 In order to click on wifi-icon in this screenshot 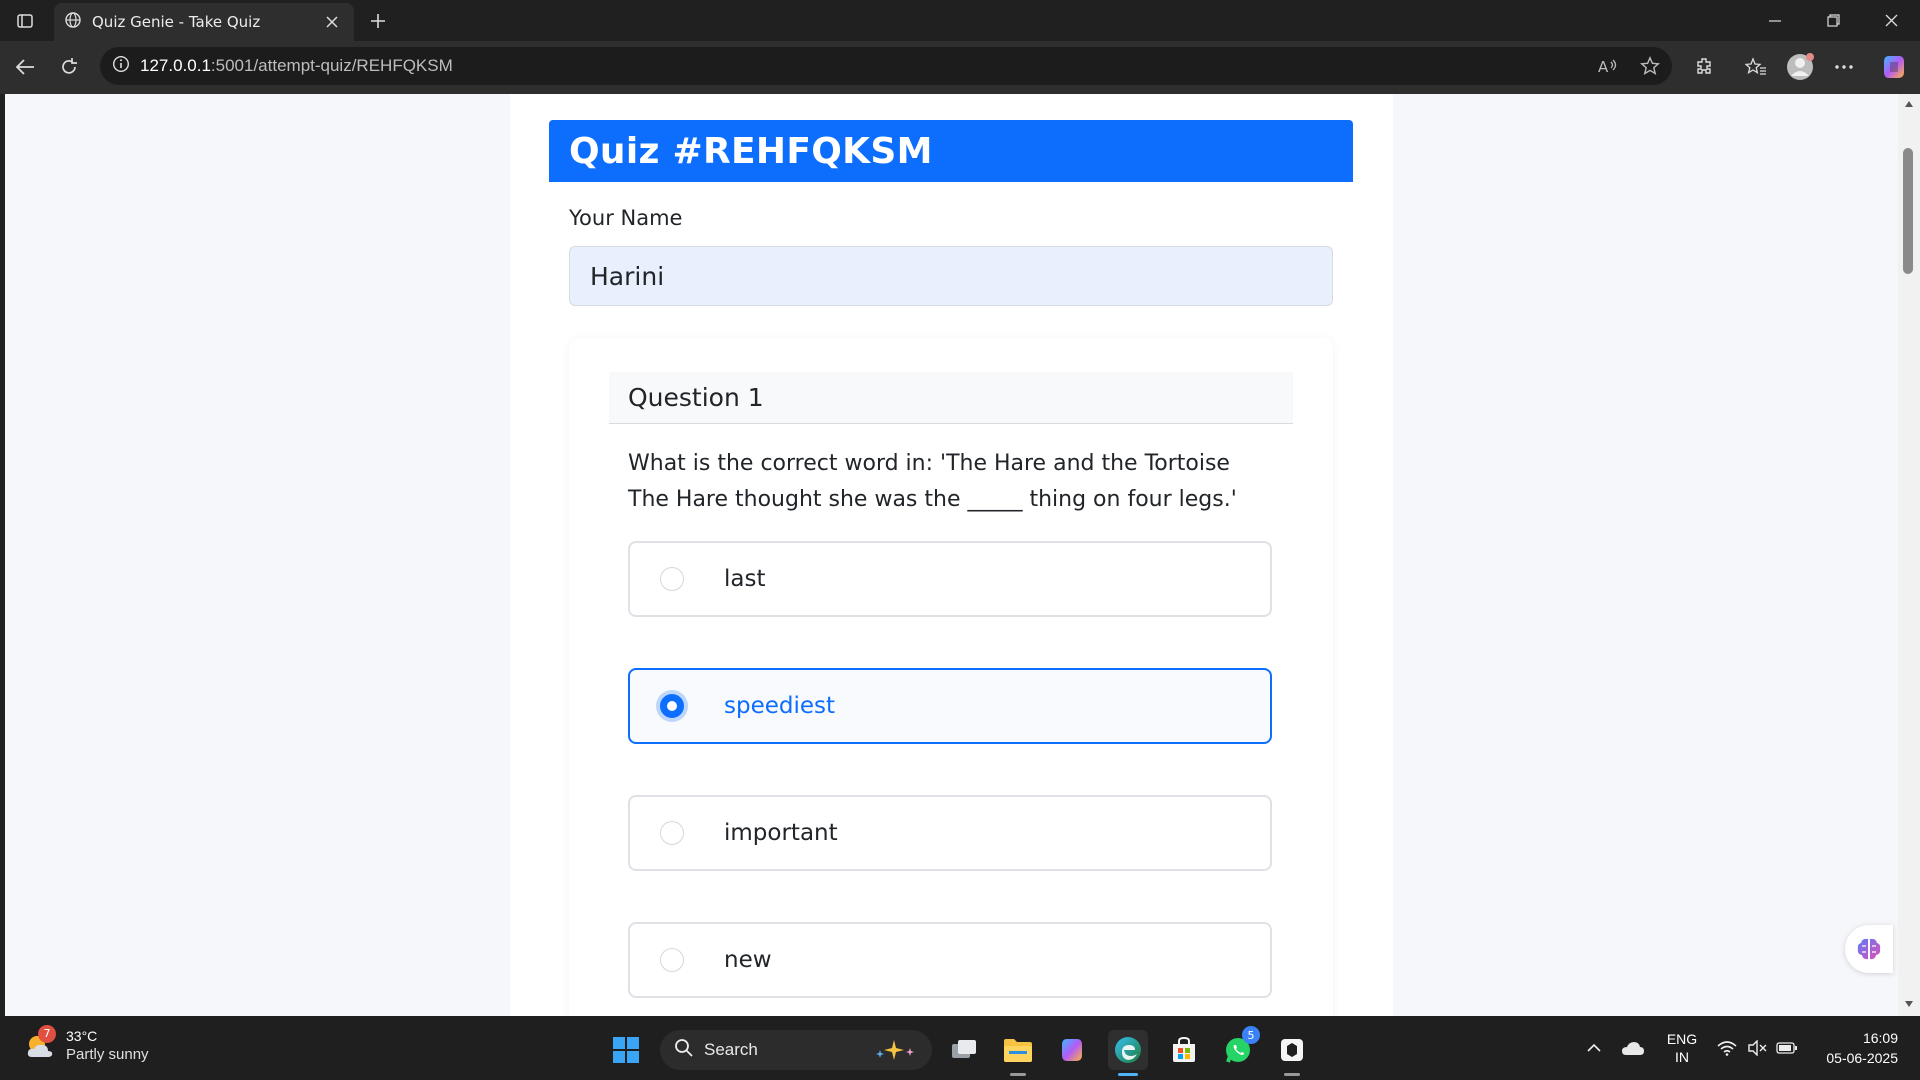, I will do `click(1727, 1048)`.